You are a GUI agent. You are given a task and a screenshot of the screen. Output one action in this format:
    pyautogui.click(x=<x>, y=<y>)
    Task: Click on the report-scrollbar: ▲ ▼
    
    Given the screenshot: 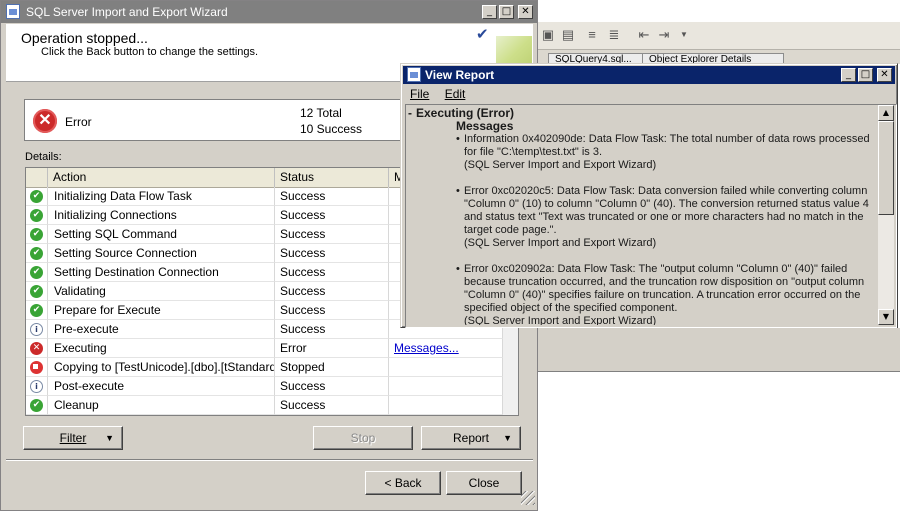 What is the action you would take?
    pyautogui.click(x=886, y=215)
    